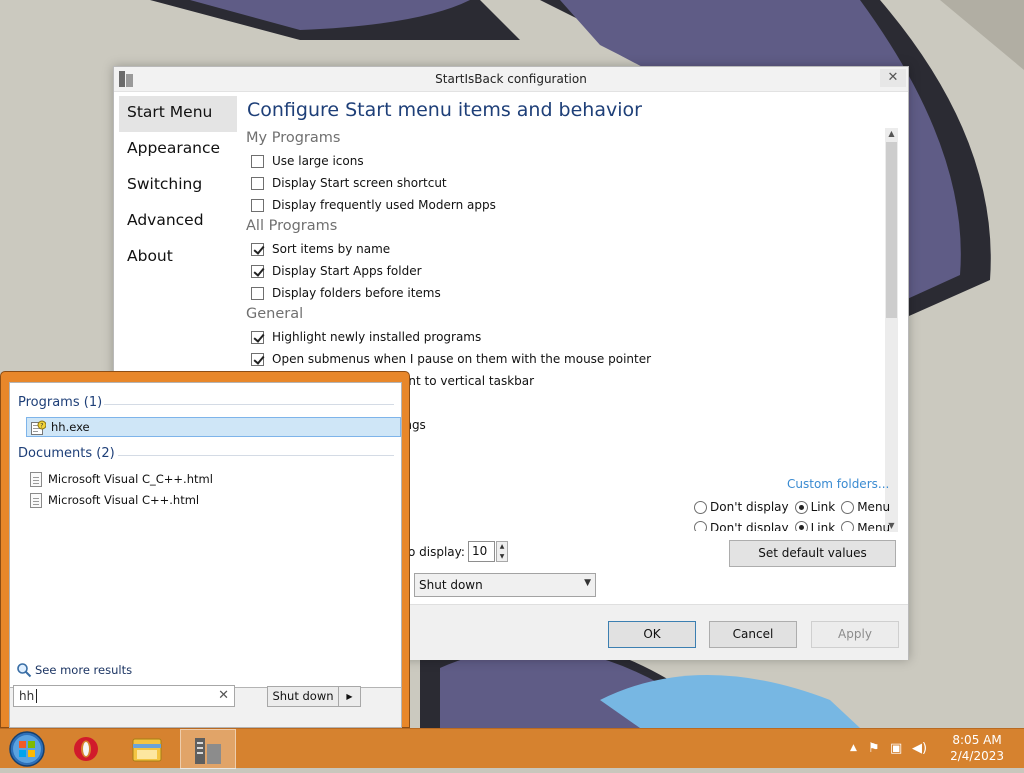 This screenshot has width=1024, height=773. Describe the element at coordinates (563, 161) in the screenshot. I see `option-use-large-icons: Use large icons` at that location.